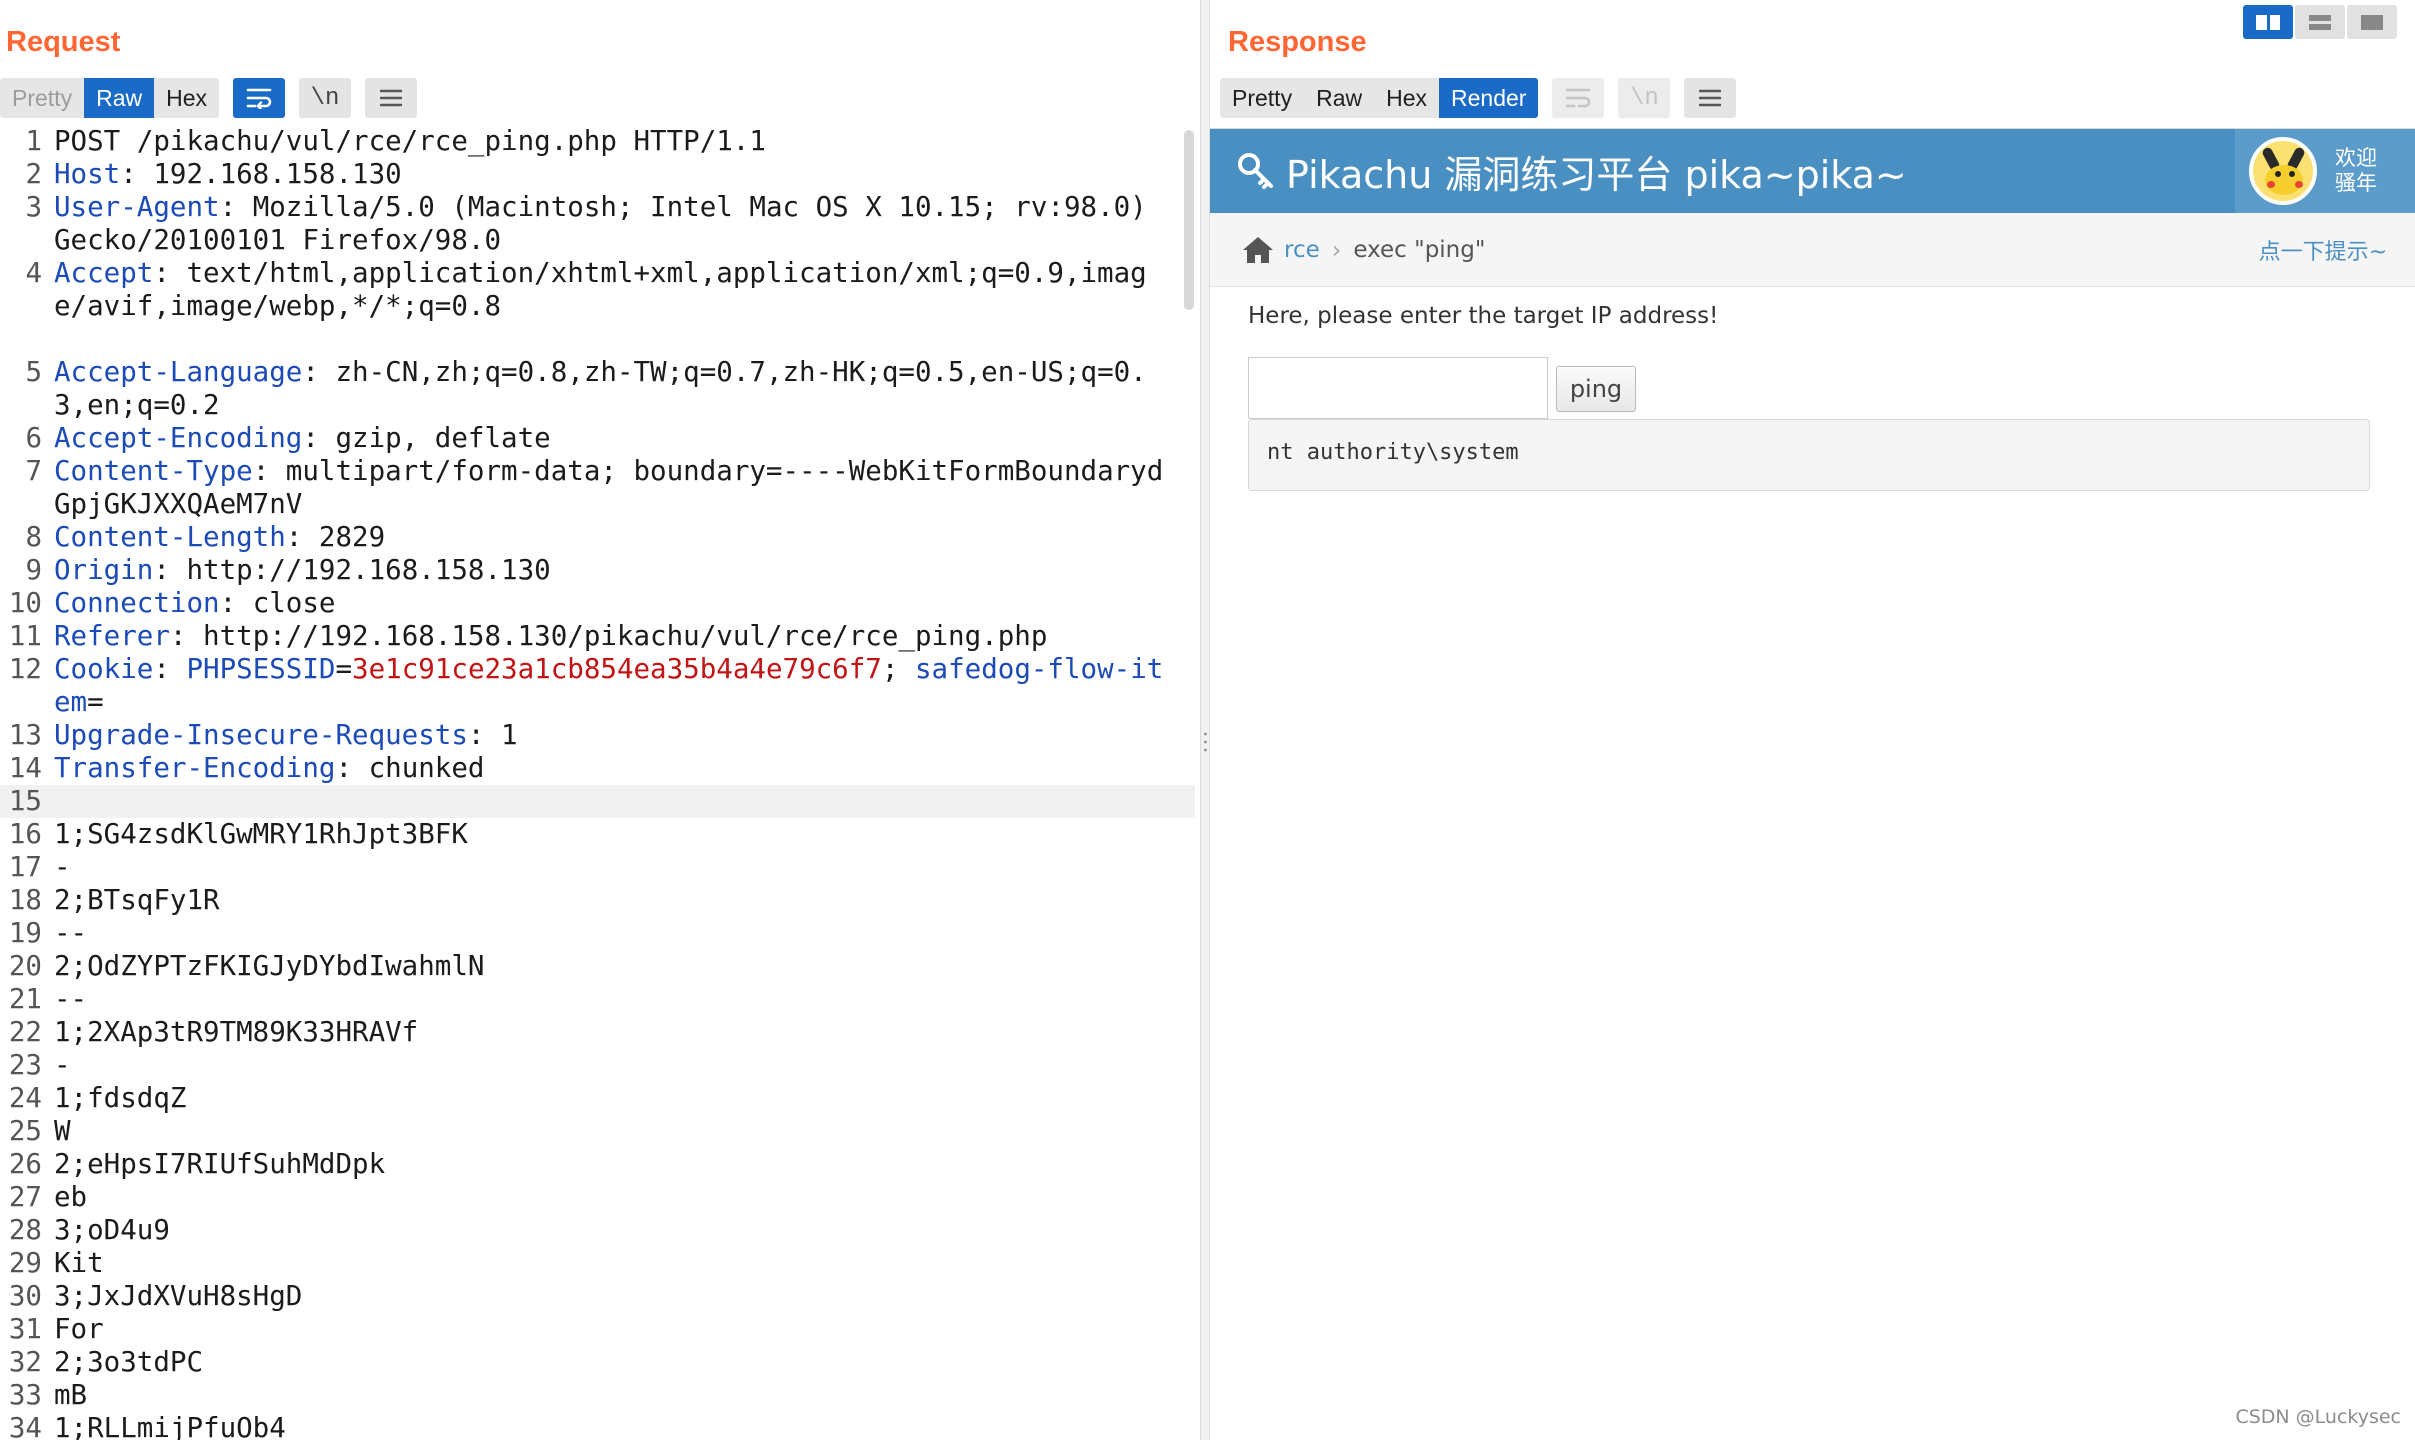  I want to click on welcome-line-2: 骚年, so click(2356, 183).